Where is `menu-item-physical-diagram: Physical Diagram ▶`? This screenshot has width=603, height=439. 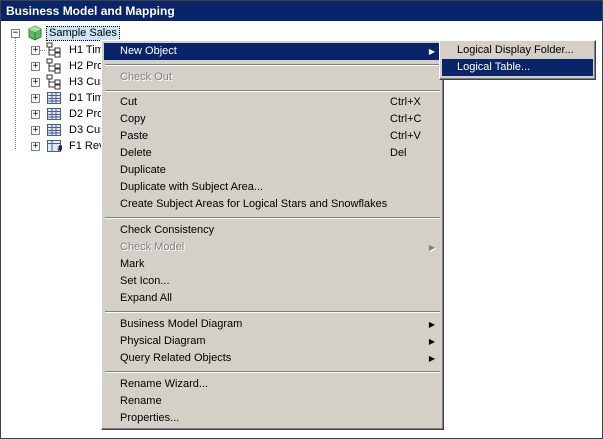 menu-item-physical-diagram: Physical Diagram ▶ is located at coordinates (272, 341).